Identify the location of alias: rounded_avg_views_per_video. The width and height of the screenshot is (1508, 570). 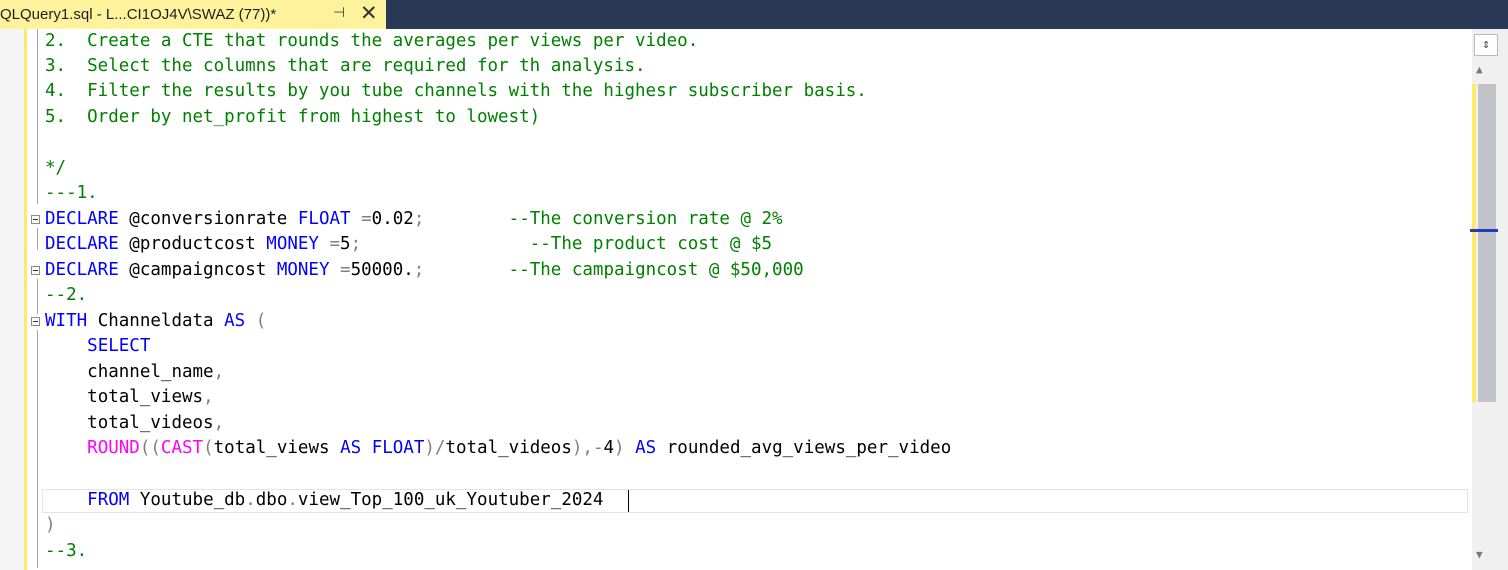
(804, 448).